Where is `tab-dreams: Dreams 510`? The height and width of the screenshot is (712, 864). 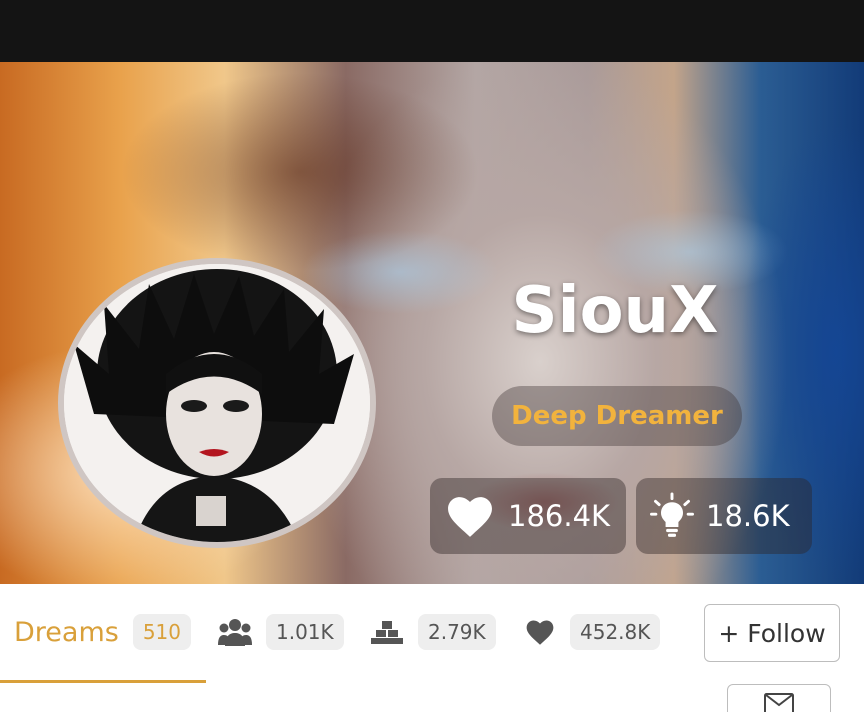 tab-dreams: Dreams 510 is located at coordinates (103, 632).